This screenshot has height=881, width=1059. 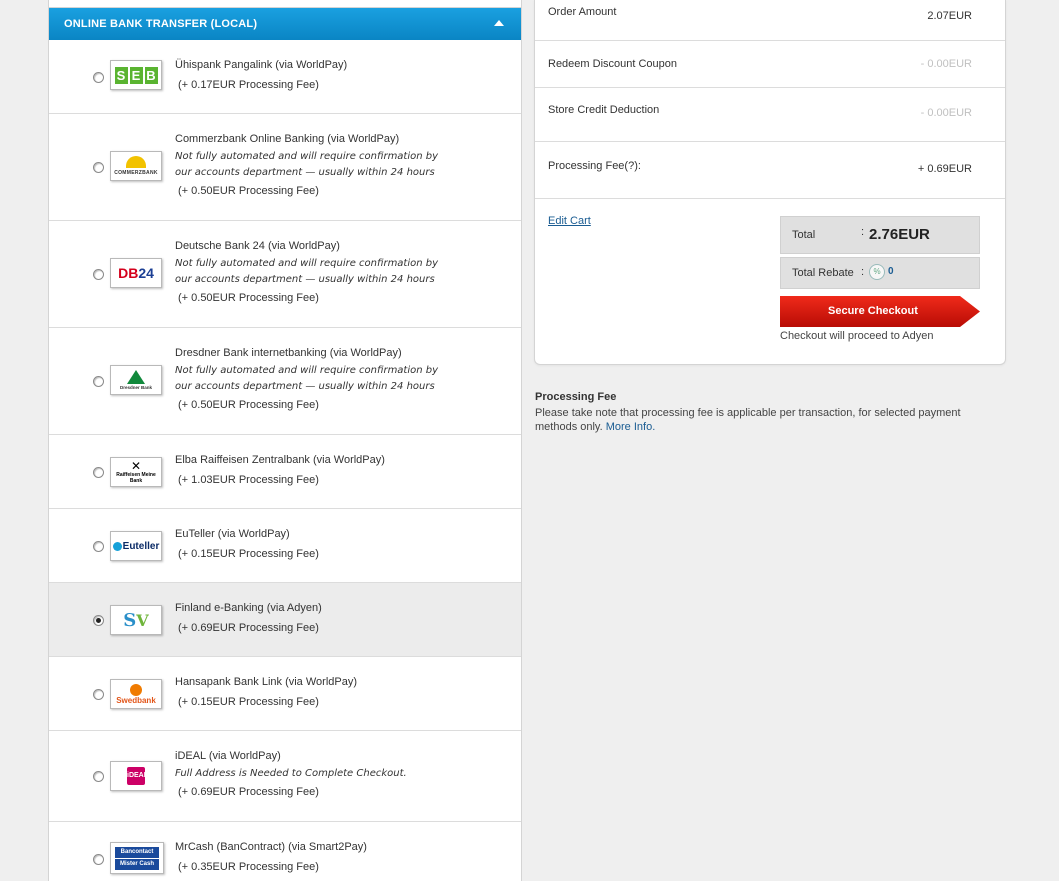 What do you see at coordinates (232, 534) in the screenshot?
I see `method-name: EuTeller (via WorldPay)` at bounding box center [232, 534].